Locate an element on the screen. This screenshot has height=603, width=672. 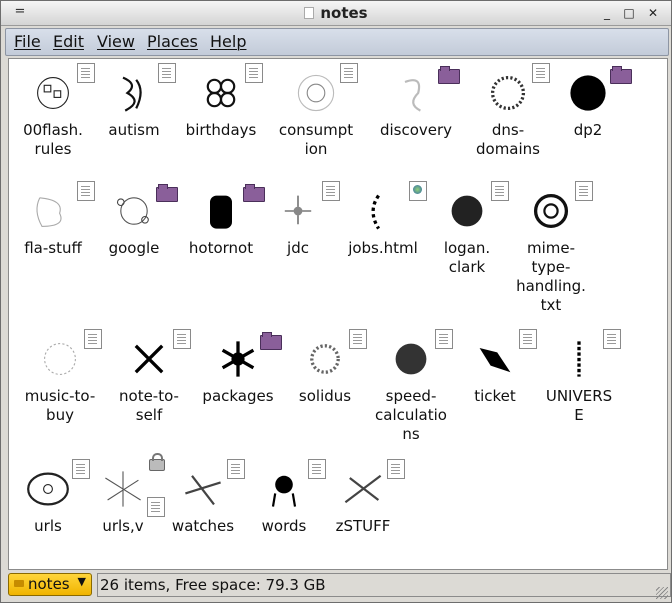
file-item: dp2 is located at coordinates (588, 100).